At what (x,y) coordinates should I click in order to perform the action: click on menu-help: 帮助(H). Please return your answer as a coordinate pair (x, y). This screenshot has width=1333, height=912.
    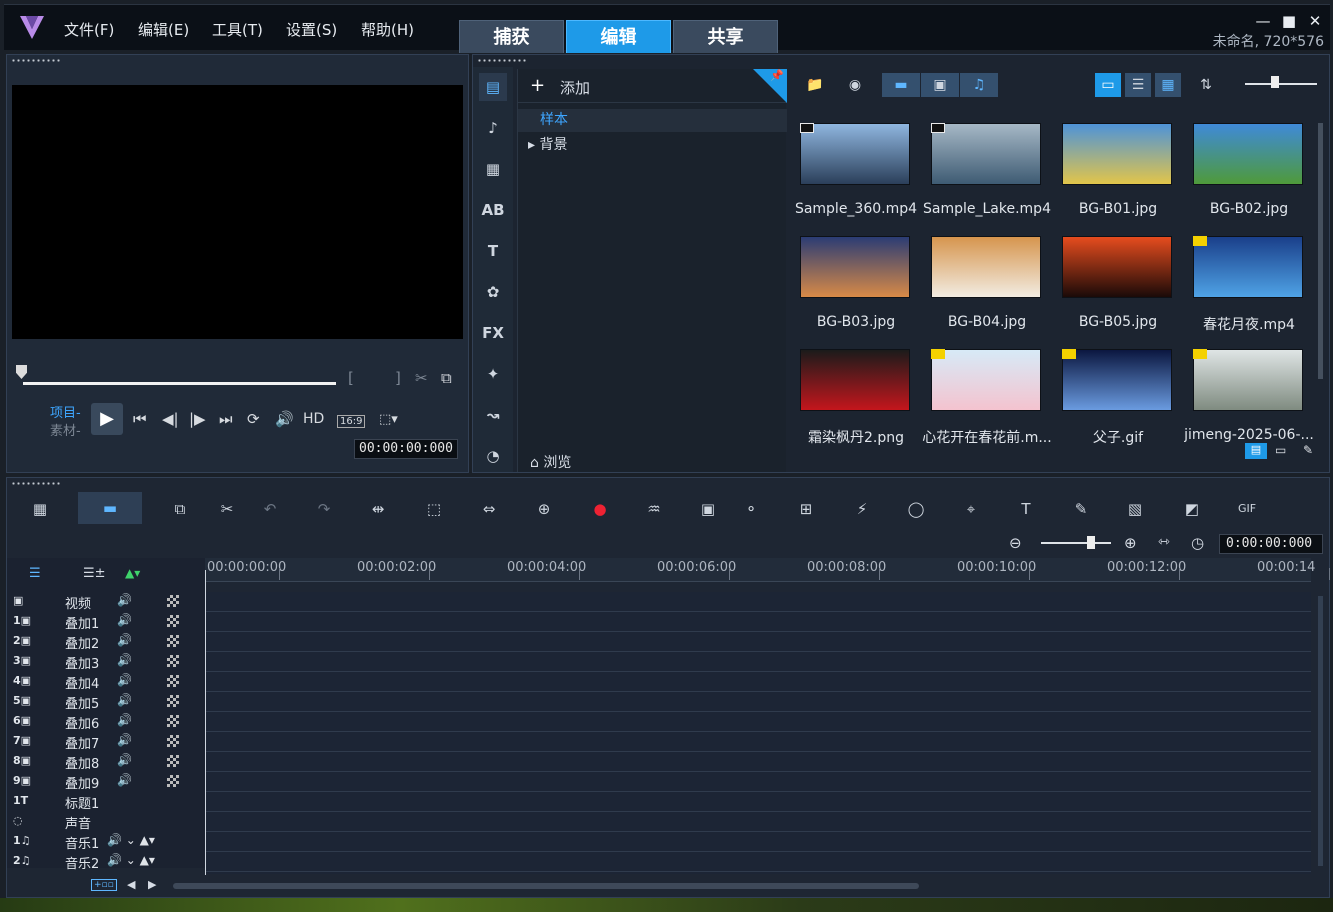
    Looking at the image, I should click on (387, 29).